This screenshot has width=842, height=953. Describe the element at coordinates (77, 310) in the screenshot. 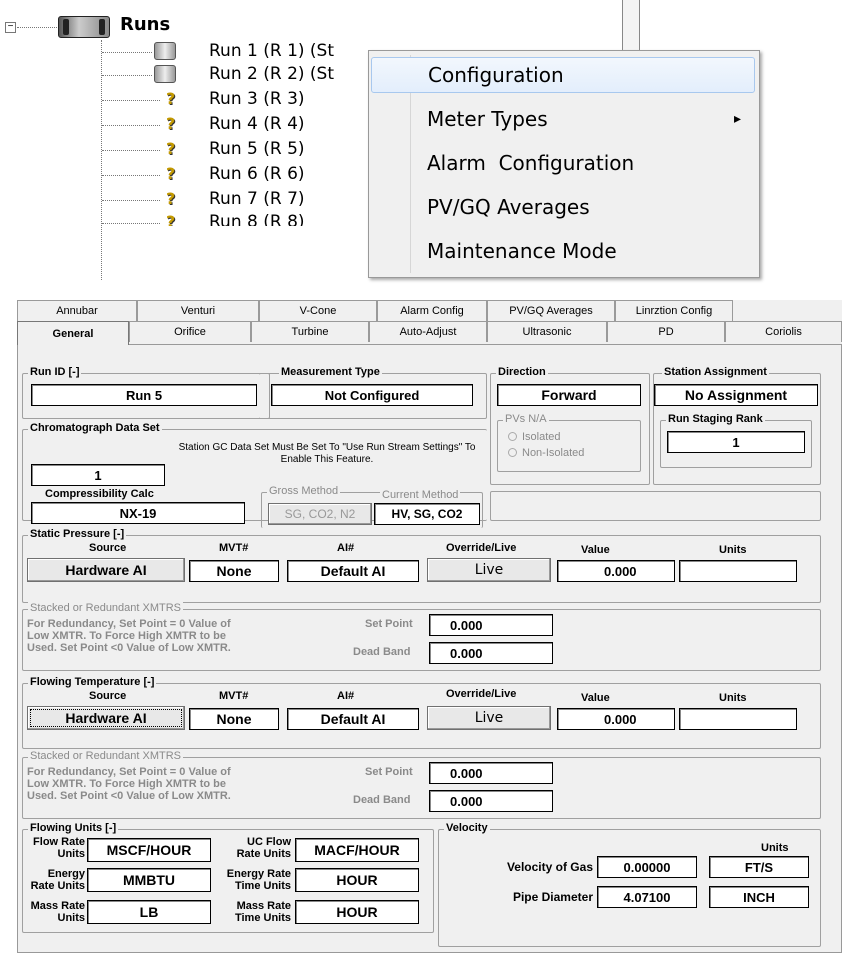

I see `tab-annubar: Annubar` at that location.